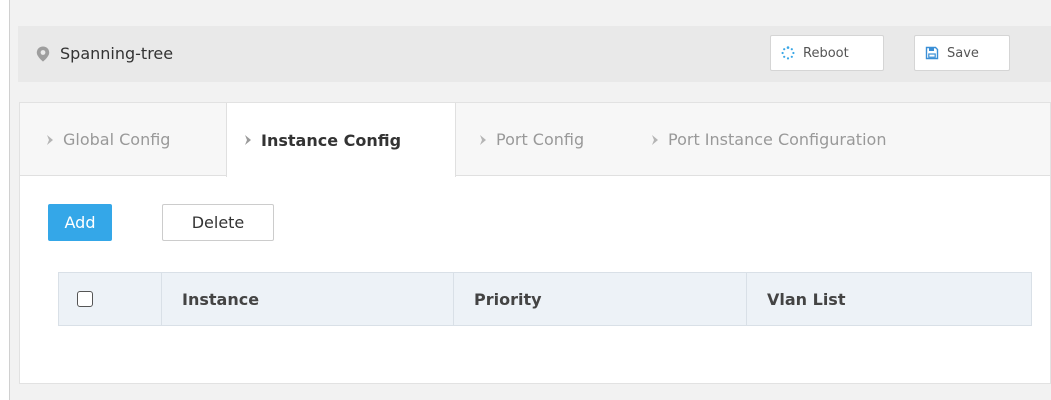  I want to click on page-title: Spanning-tree, so click(117, 53).